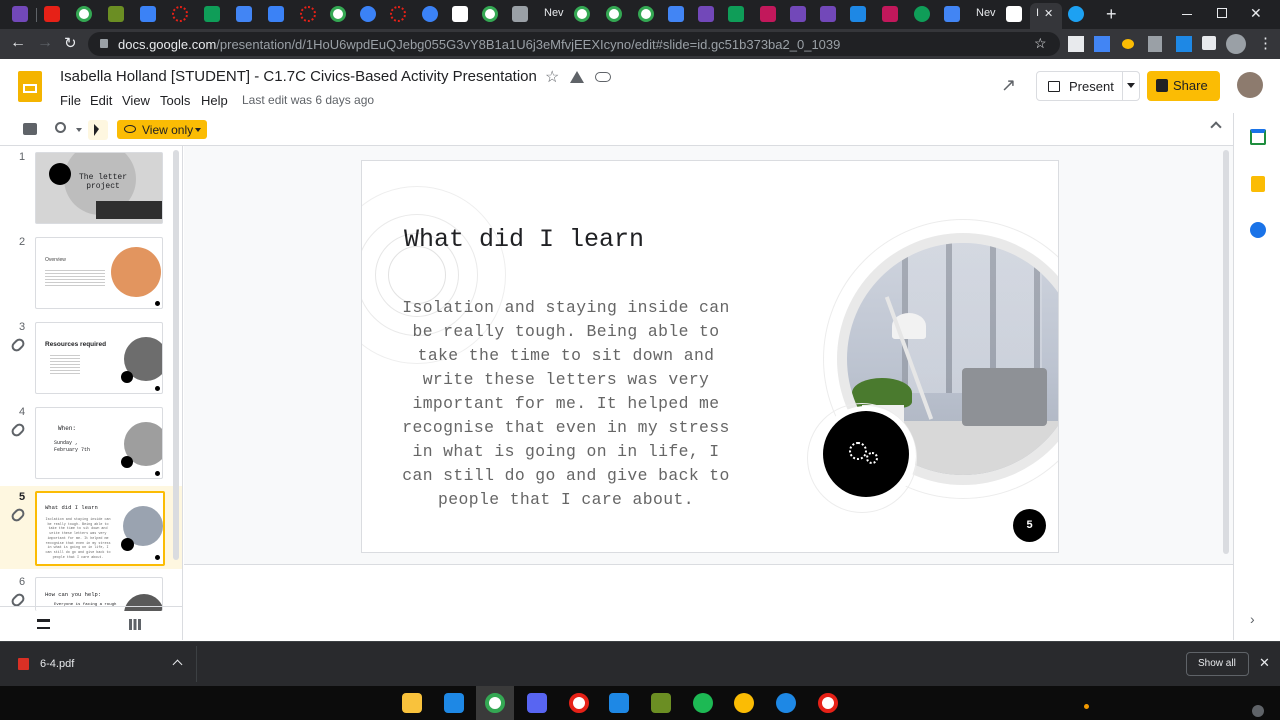  What do you see at coordinates (175, 100) in the screenshot?
I see `menu-tools: Tools` at bounding box center [175, 100].